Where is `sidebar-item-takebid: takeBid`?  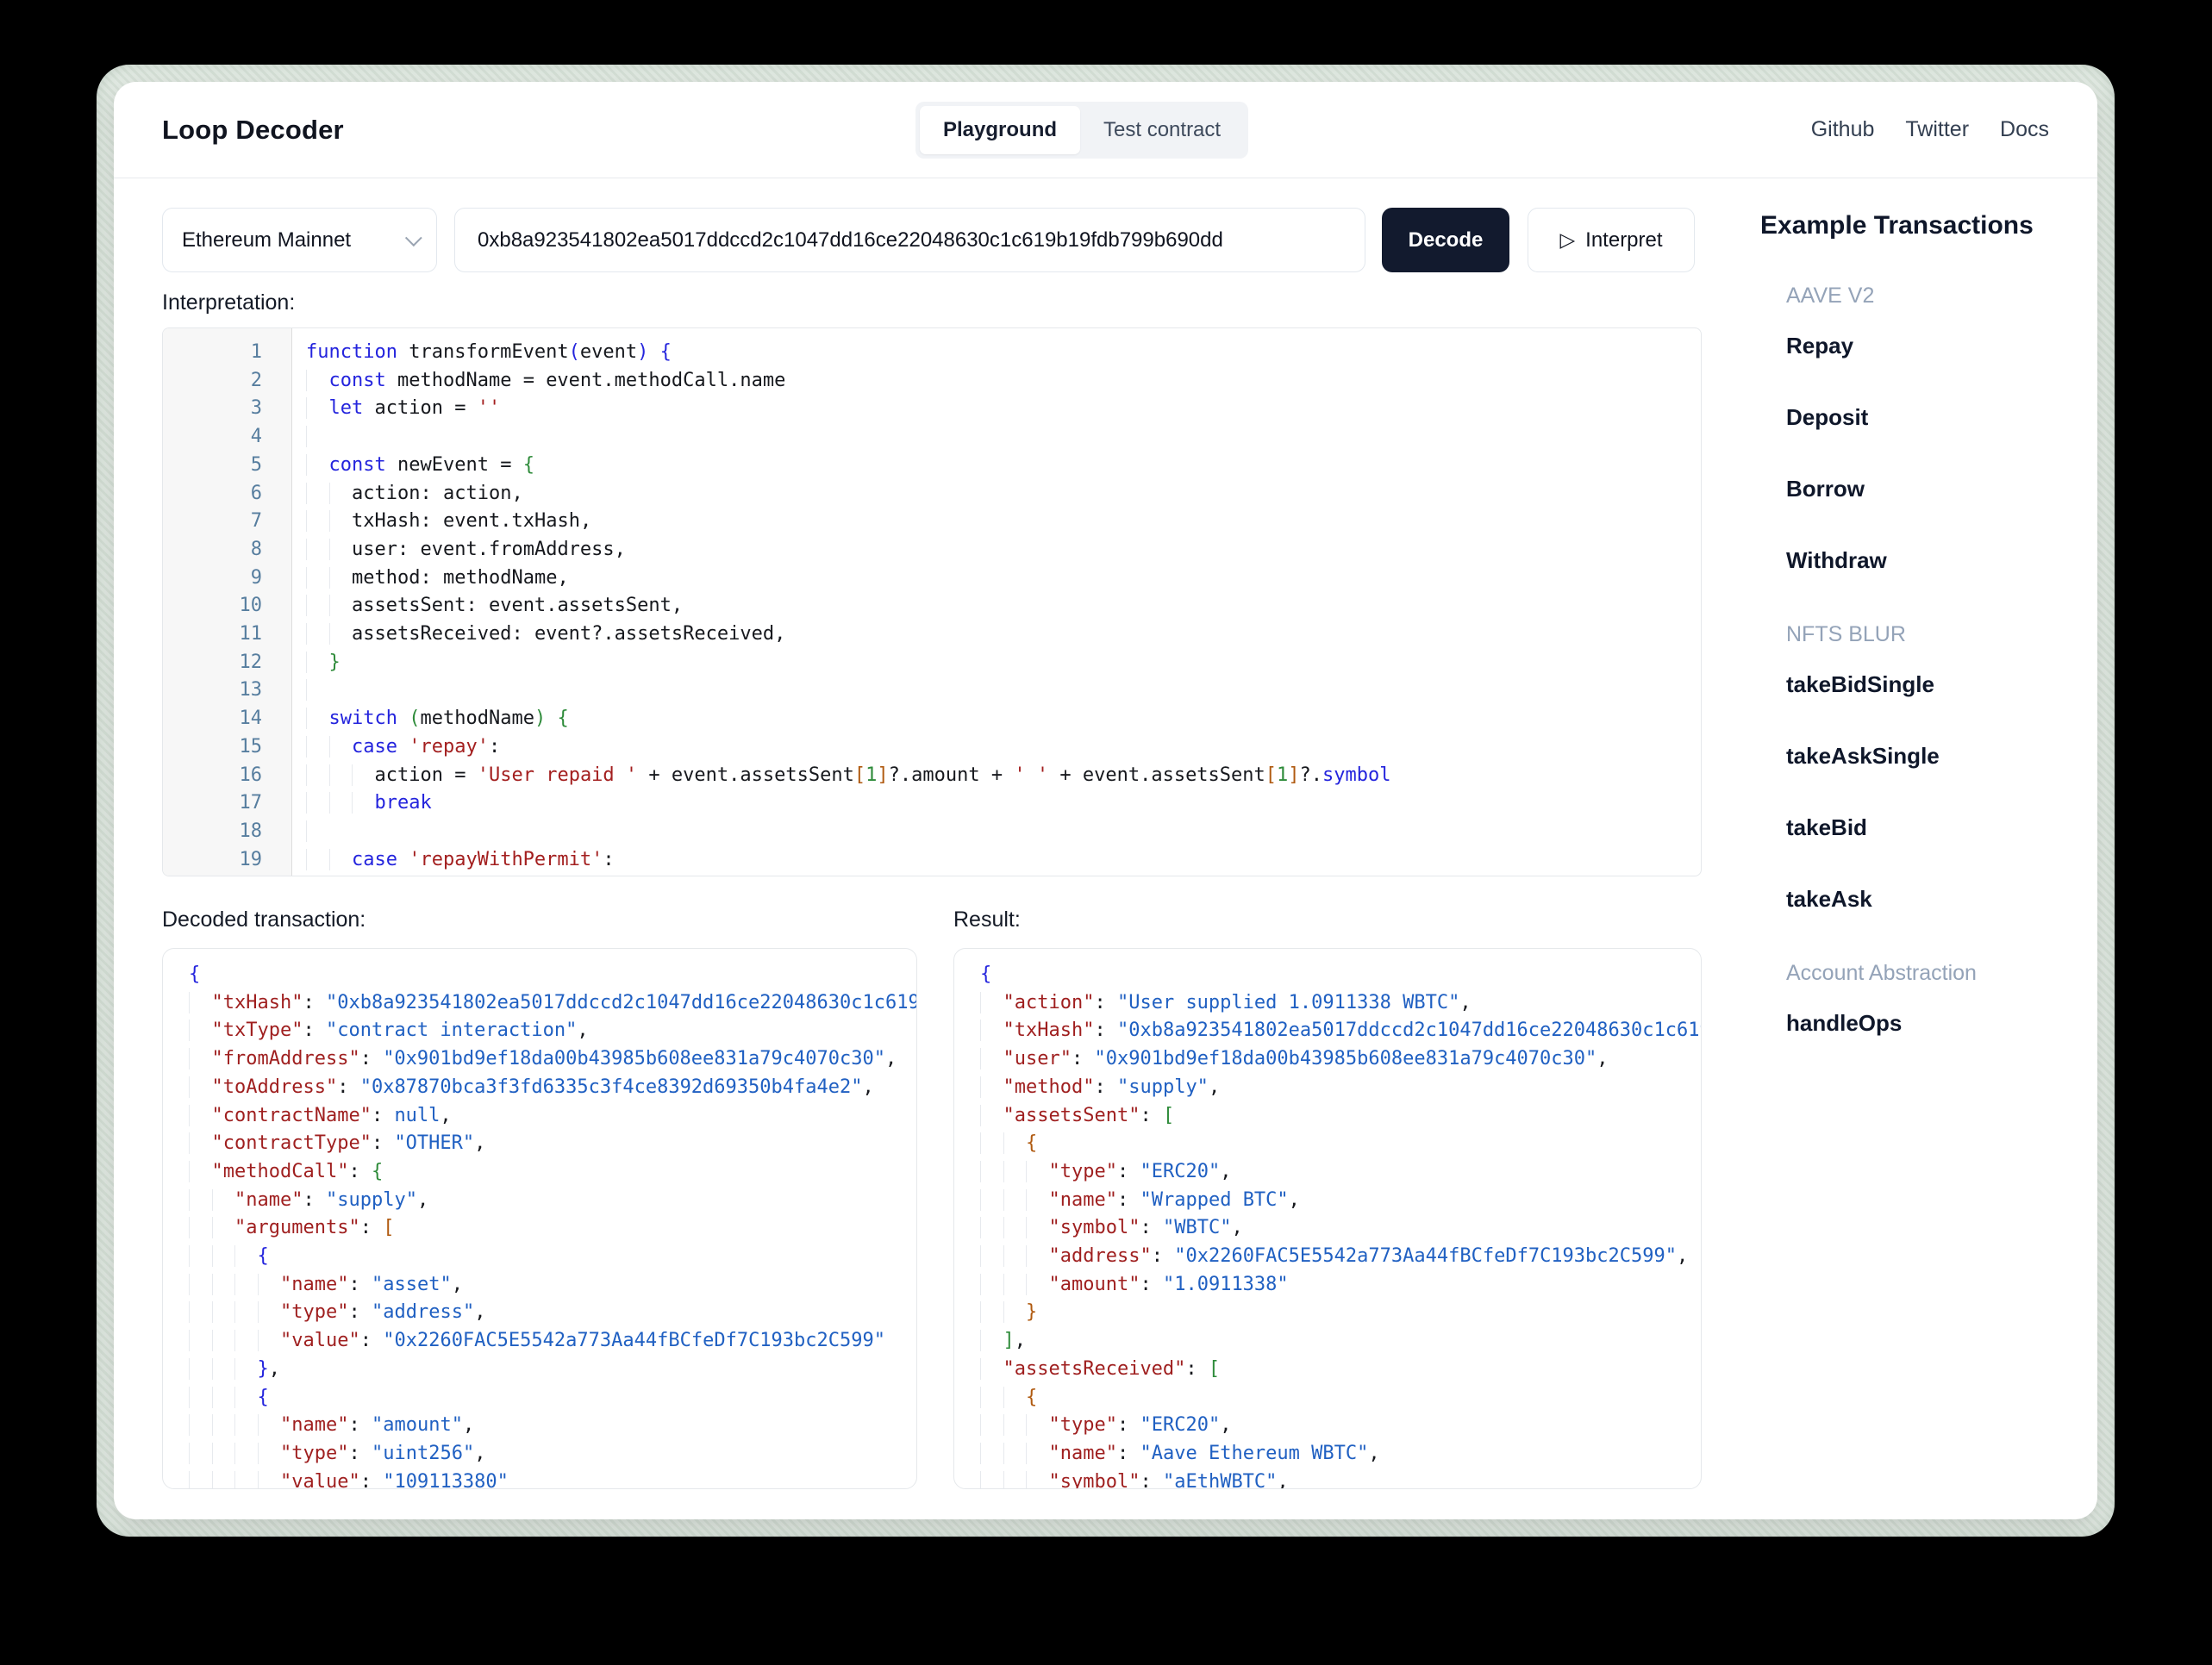 sidebar-item-takebid: takeBid is located at coordinates (1937, 827).